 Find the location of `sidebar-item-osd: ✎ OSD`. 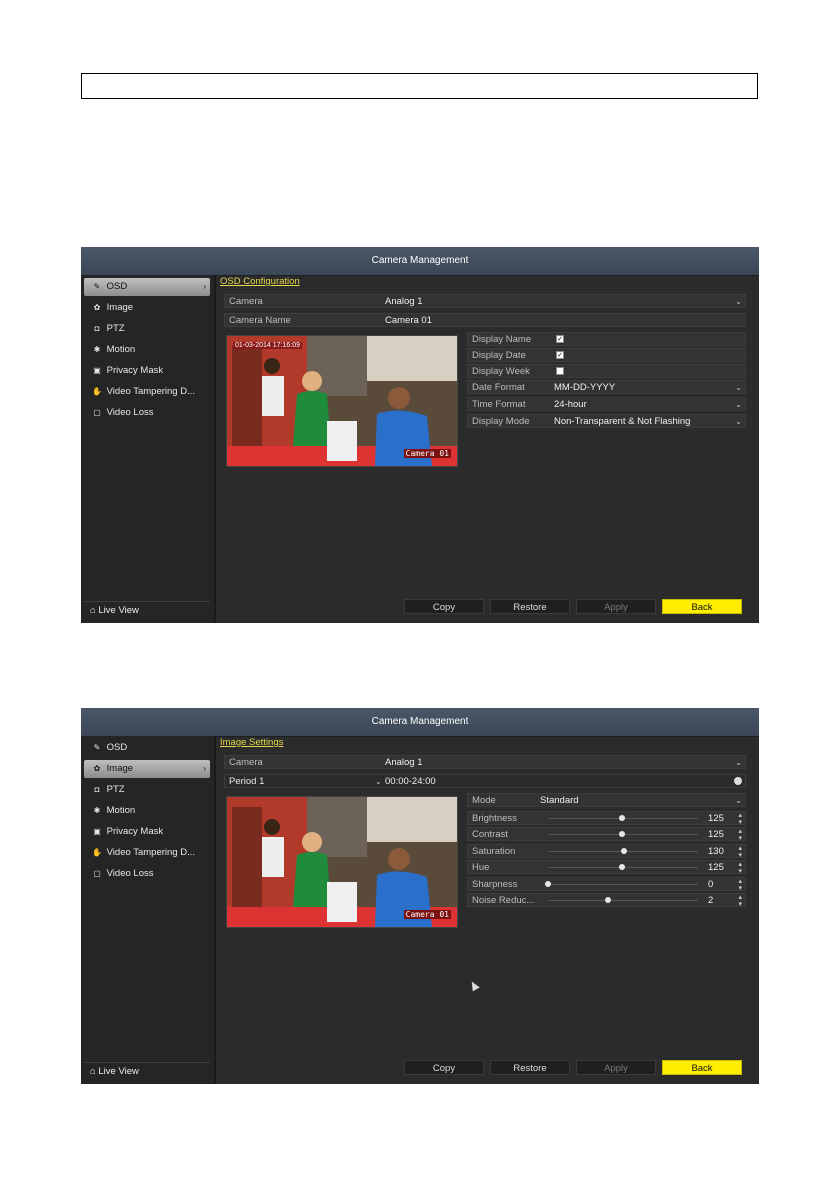

sidebar-item-osd: ✎ OSD is located at coordinates (147, 748).